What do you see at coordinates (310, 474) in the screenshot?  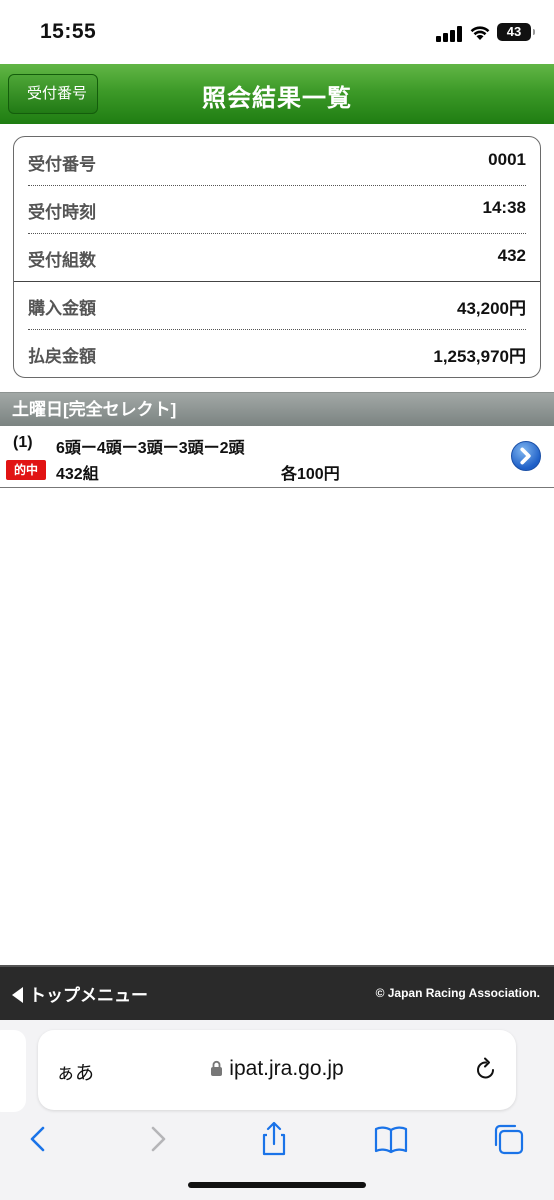 I see `result-unit-price: 各100円` at bounding box center [310, 474].